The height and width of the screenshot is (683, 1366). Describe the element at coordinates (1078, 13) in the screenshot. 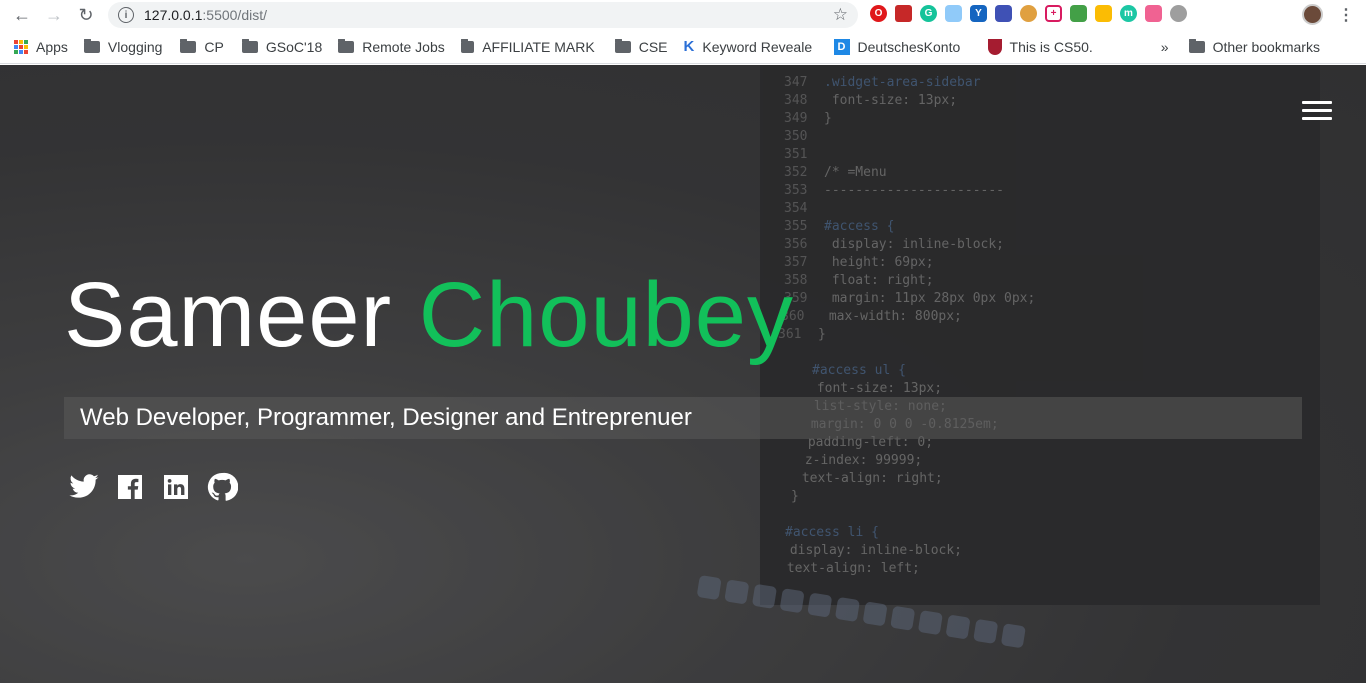

I see `download-extension-icon` at that location.